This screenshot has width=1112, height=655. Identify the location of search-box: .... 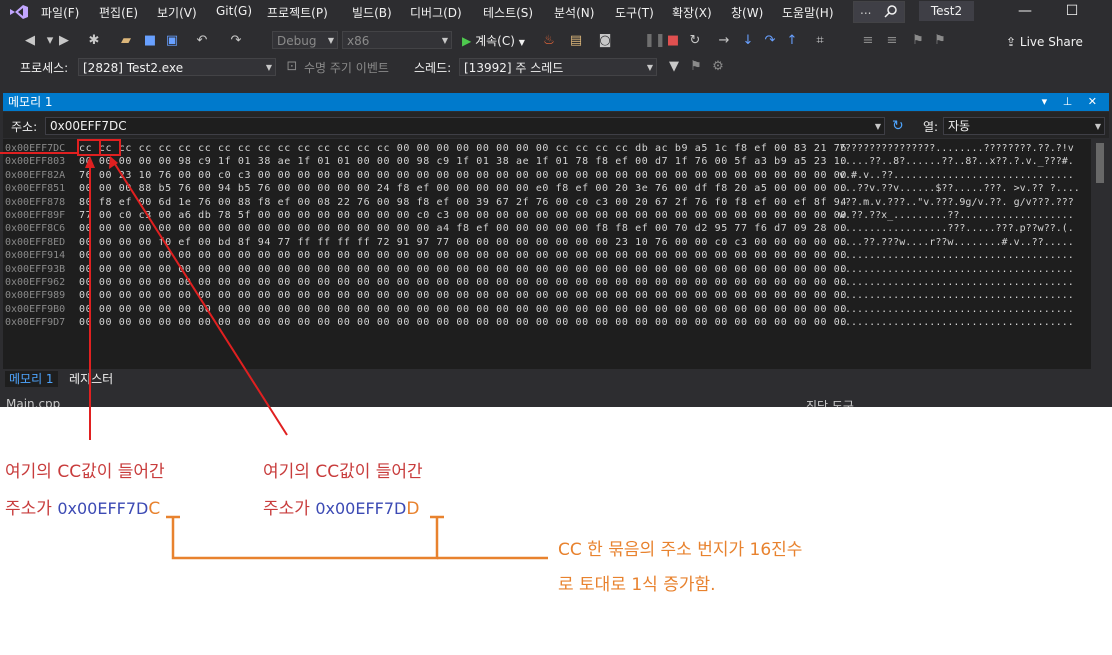
(879, 12).